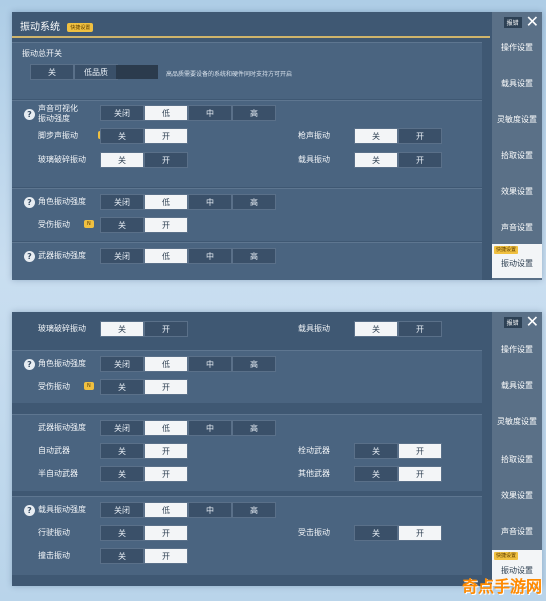 This screenshot has width=546, height=601. I want to click on sidebar-item-sound: 声音设置, so click(517, 532).